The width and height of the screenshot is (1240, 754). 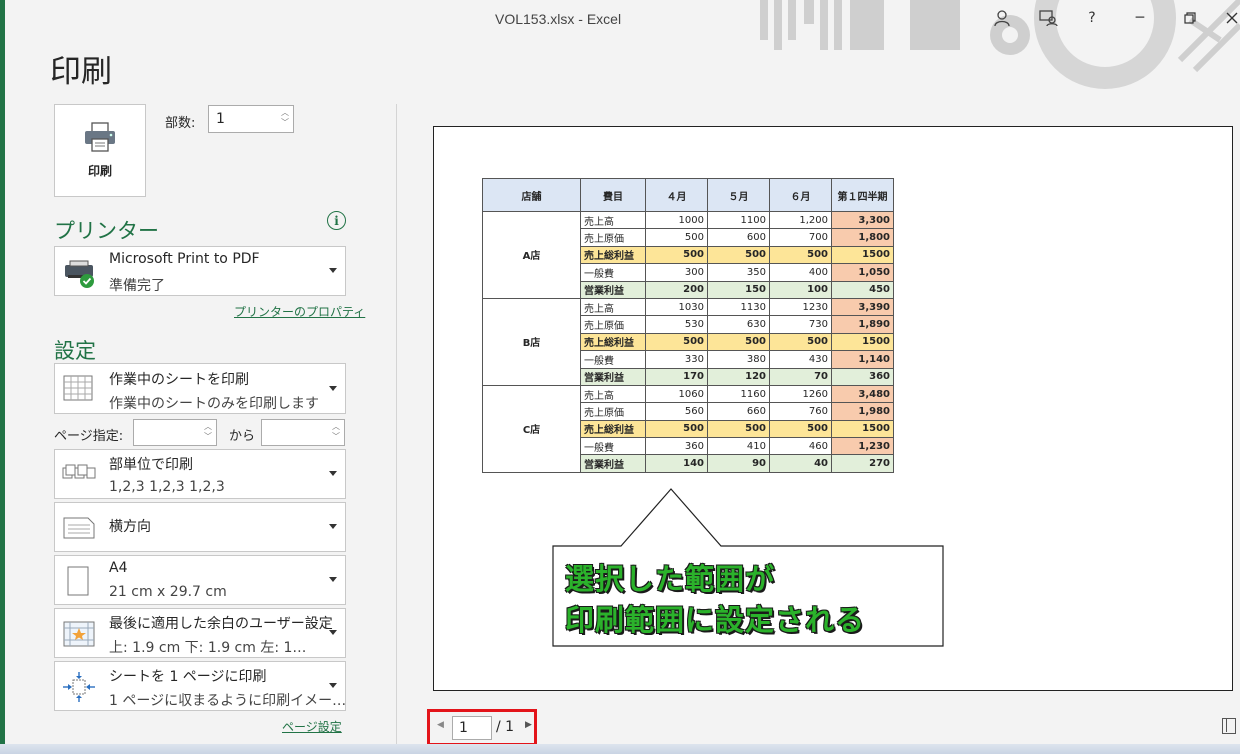 I want to click on value-cell: 150, so click(x=738, y=289).